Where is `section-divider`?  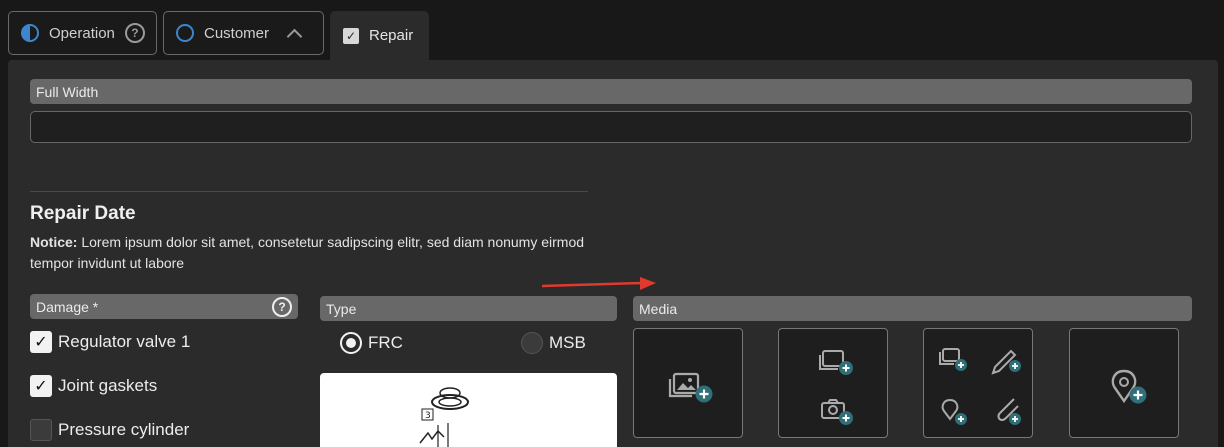
section-divider is located at coordinates (309, 191).